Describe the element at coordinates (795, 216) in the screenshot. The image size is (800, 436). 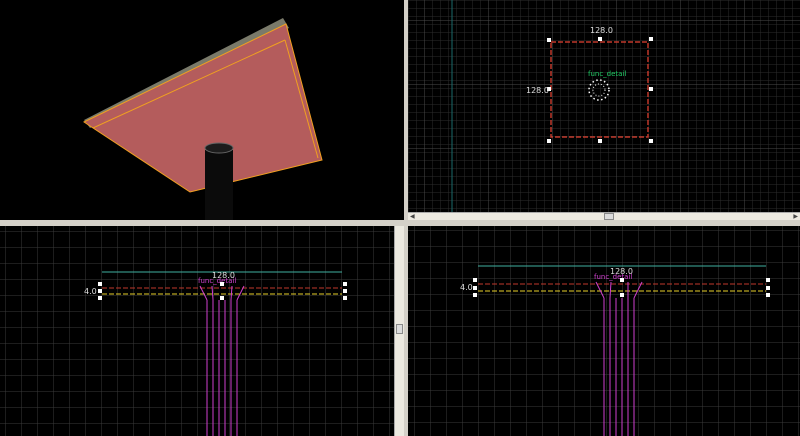
I see `scroll-right-icon: ▶` at that location.